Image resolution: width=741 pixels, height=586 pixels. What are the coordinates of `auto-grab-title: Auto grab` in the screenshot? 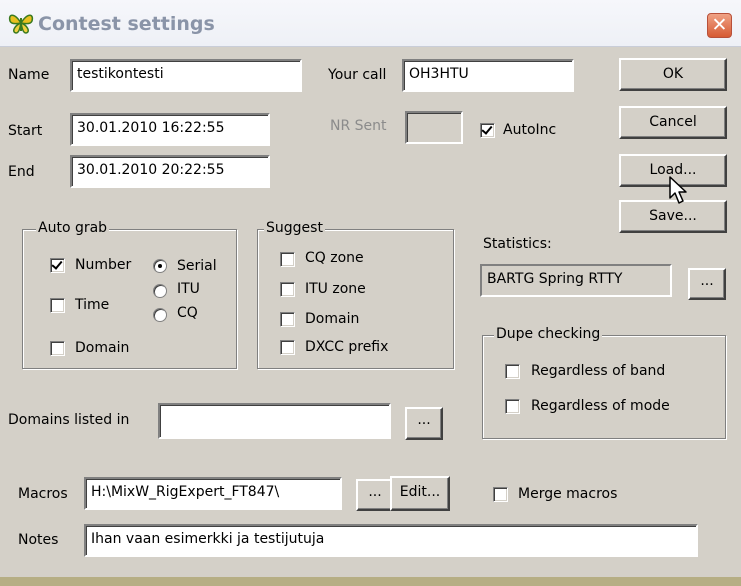 It's located at (73, 228).